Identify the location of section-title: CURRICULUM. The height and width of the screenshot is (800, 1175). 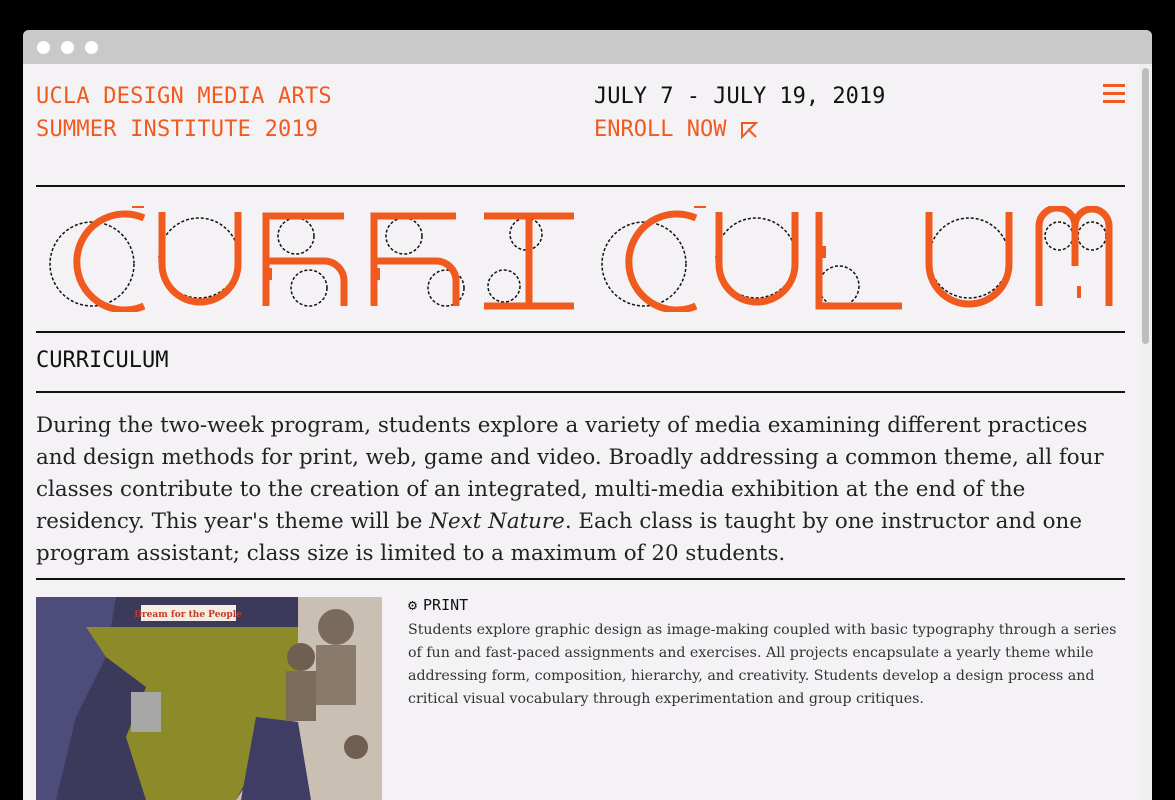
(102, 360).